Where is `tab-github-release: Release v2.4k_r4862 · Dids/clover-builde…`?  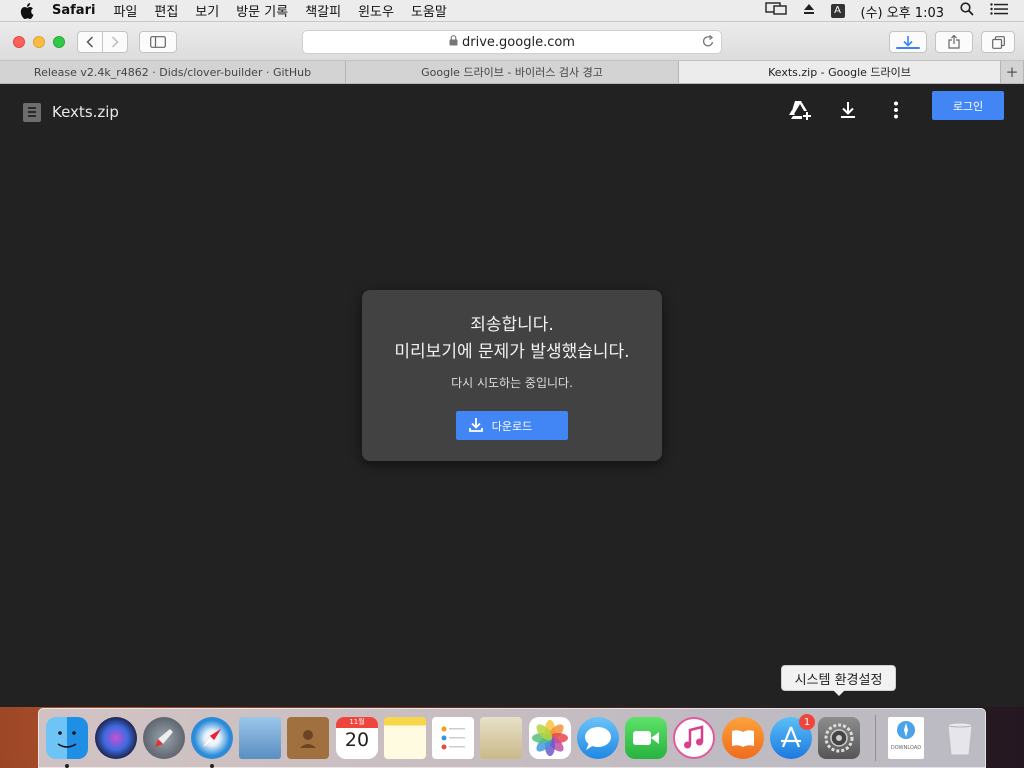
tab-github-release: Release v2.4k_r4862 · Dids/clover-builde… is located at coordinates (173, 72).